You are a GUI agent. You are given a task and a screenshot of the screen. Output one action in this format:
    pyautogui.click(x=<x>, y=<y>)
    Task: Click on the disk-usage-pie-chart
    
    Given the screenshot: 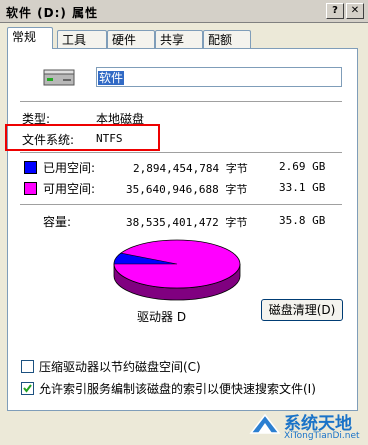 What is the action you would take?
    pyautogui.click(x=177, y=270)
    